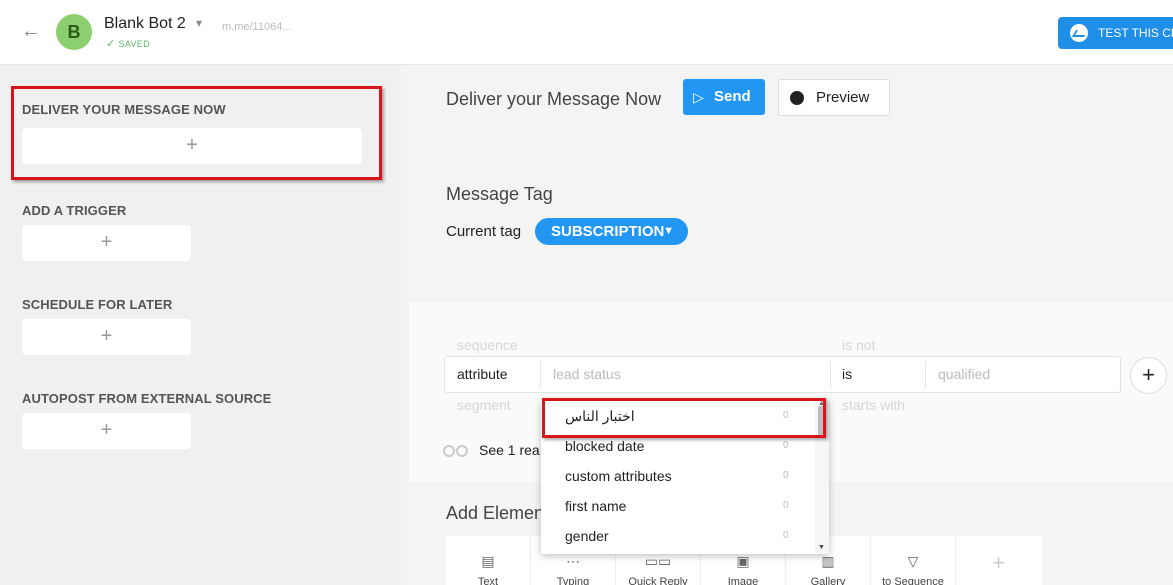 Image resolution: width=1173 pixels, height=585 pixels. I want to click on operator-select: is, so click(847, 374).